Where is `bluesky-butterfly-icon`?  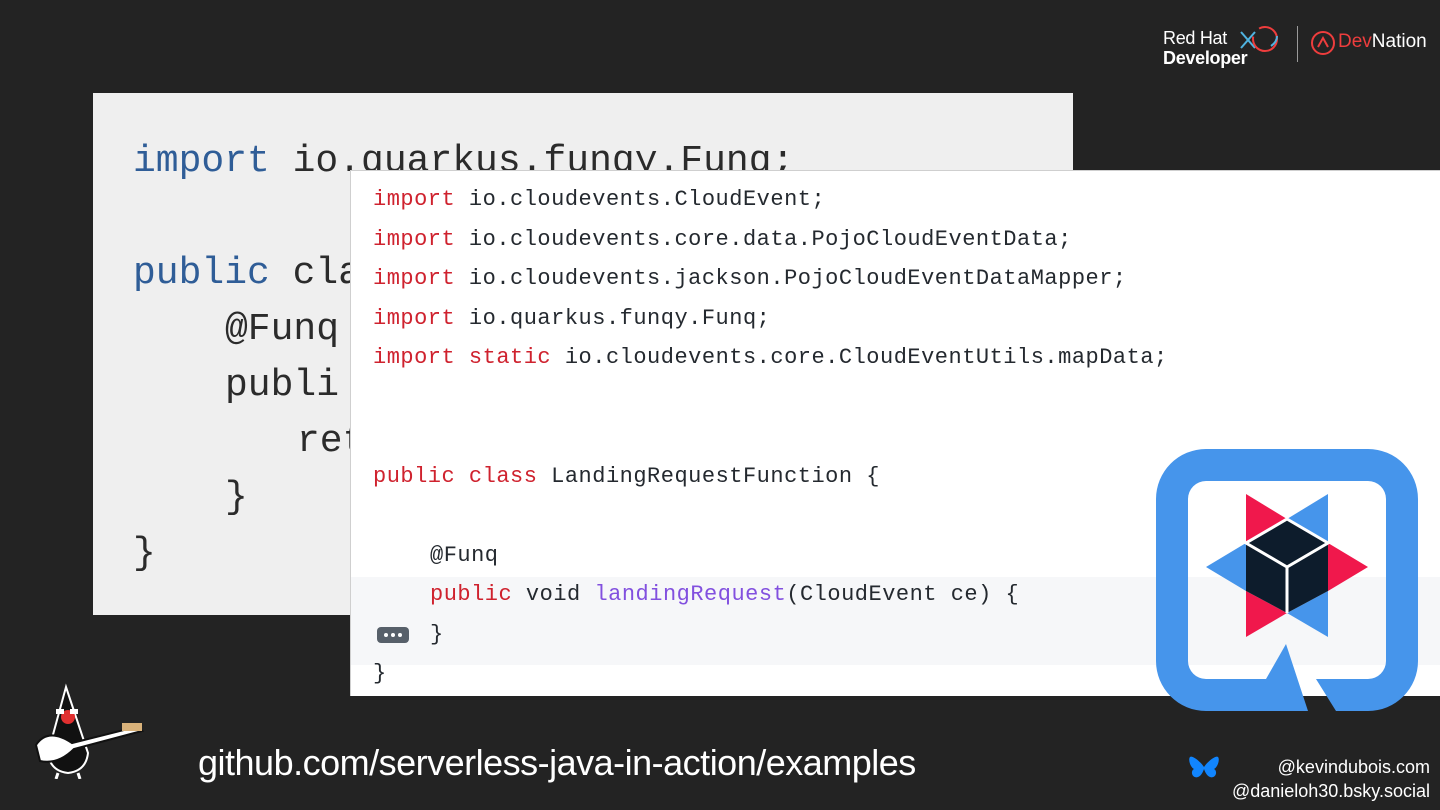 bluesky-butterfly-icon is located at coordinates (1204, 767).